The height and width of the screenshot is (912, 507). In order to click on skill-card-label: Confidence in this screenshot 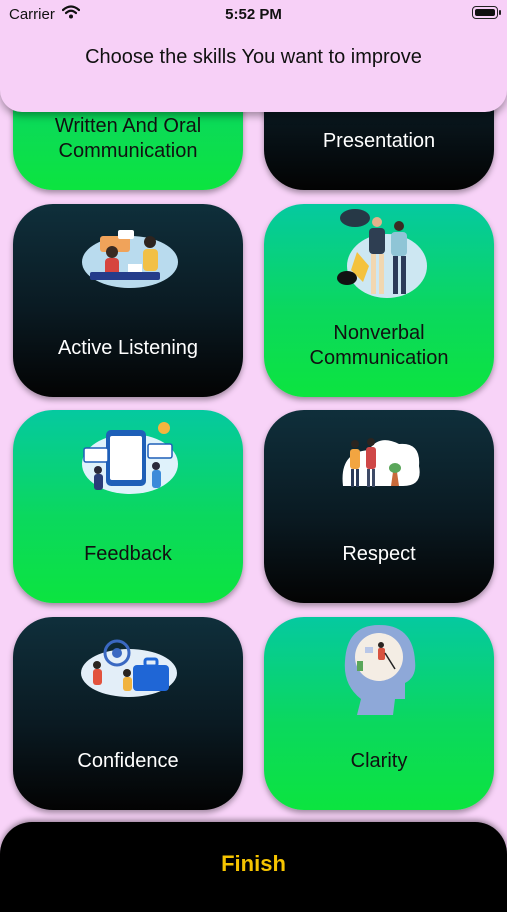, I will do `click(128, 761)`.